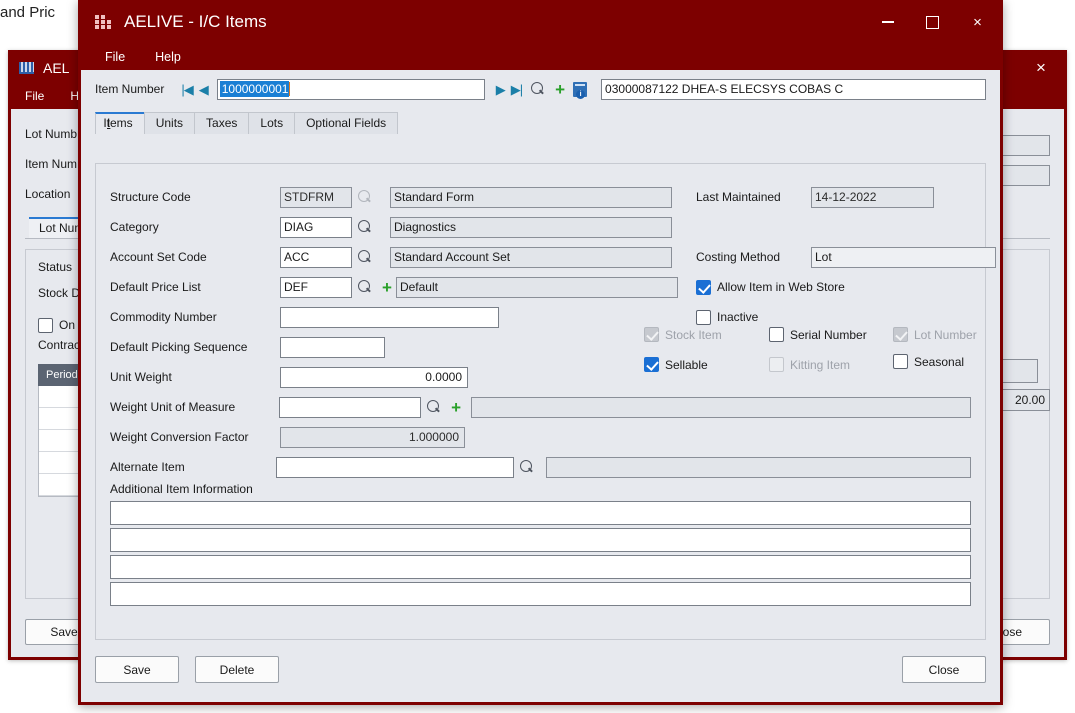 Image resolution: width=1075 pixels, height=713 pixels. I want to click on label-default-price-list: Default Price List, so click(155, 287).